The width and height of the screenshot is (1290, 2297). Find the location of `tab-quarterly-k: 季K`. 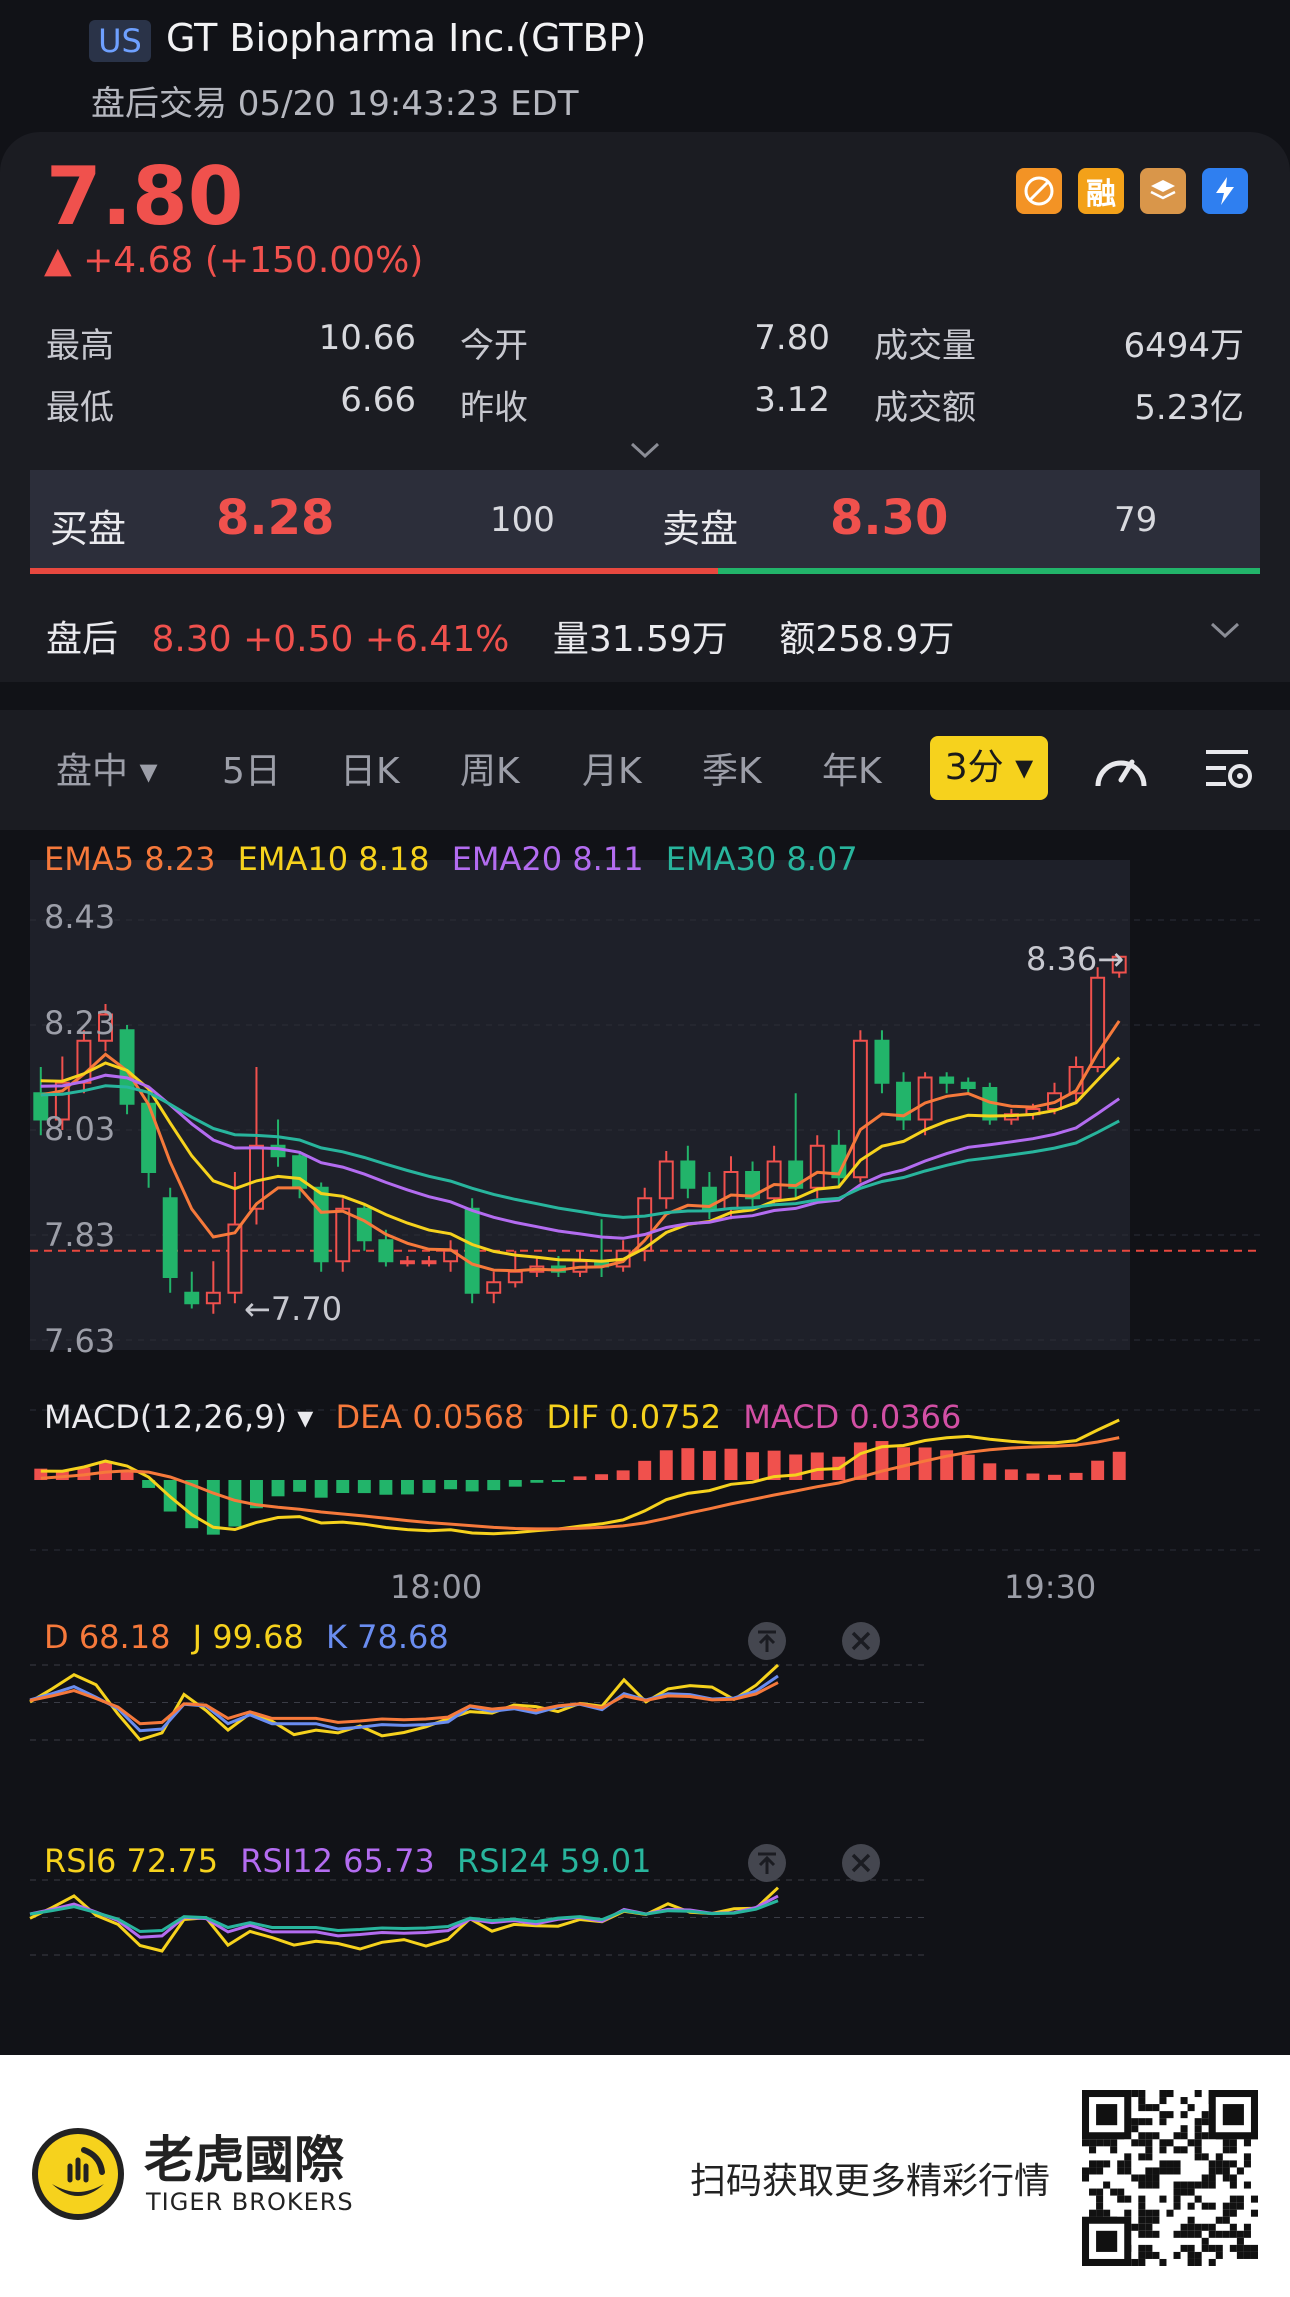

tab-quarterly-k: 季K is located at coordinates (732, 768).